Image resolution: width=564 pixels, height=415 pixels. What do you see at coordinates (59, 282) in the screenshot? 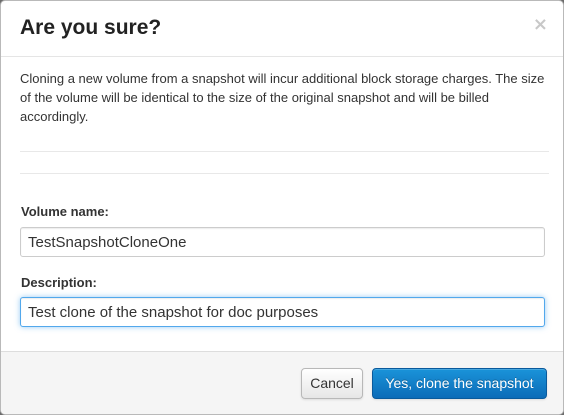
I see `description-label: Description:` at bounding box center [59, 282].